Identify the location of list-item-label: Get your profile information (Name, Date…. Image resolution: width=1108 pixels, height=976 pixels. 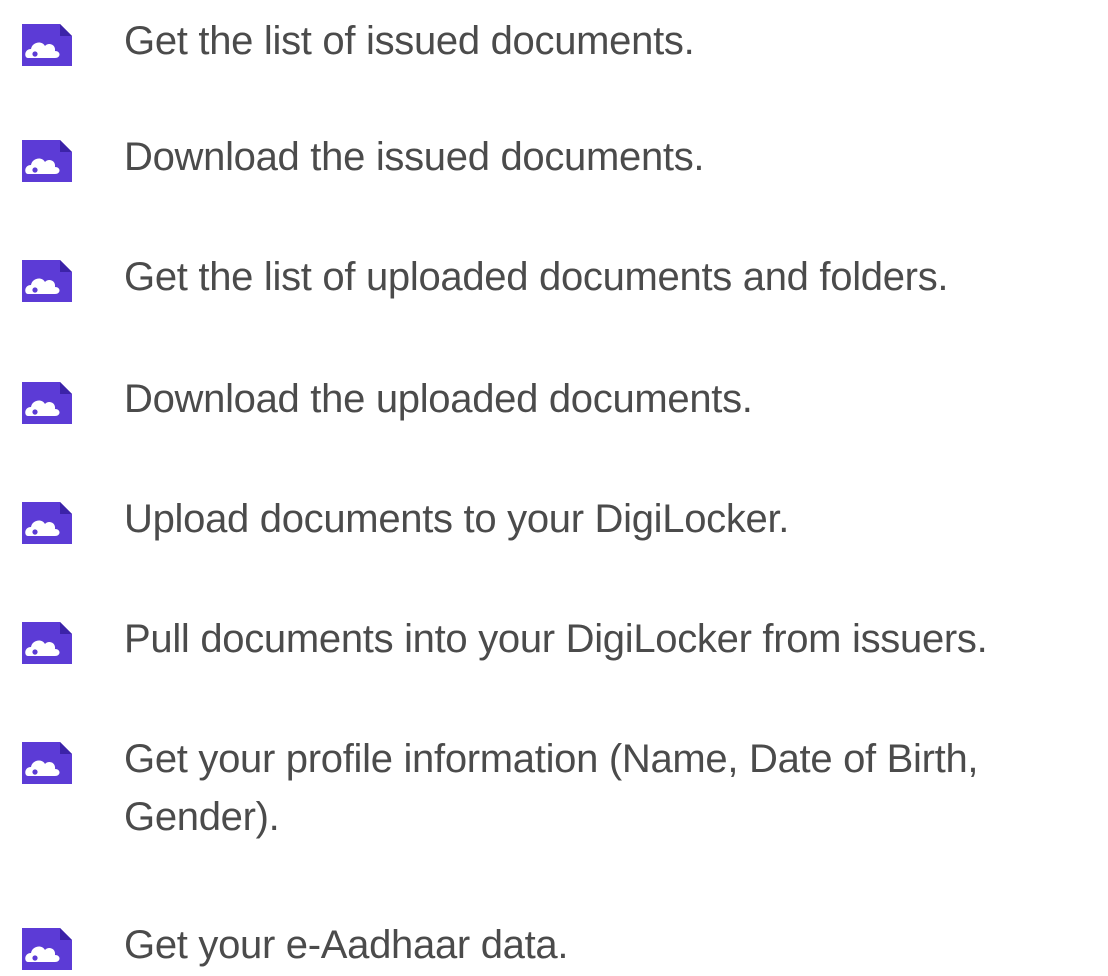
(551, 788).